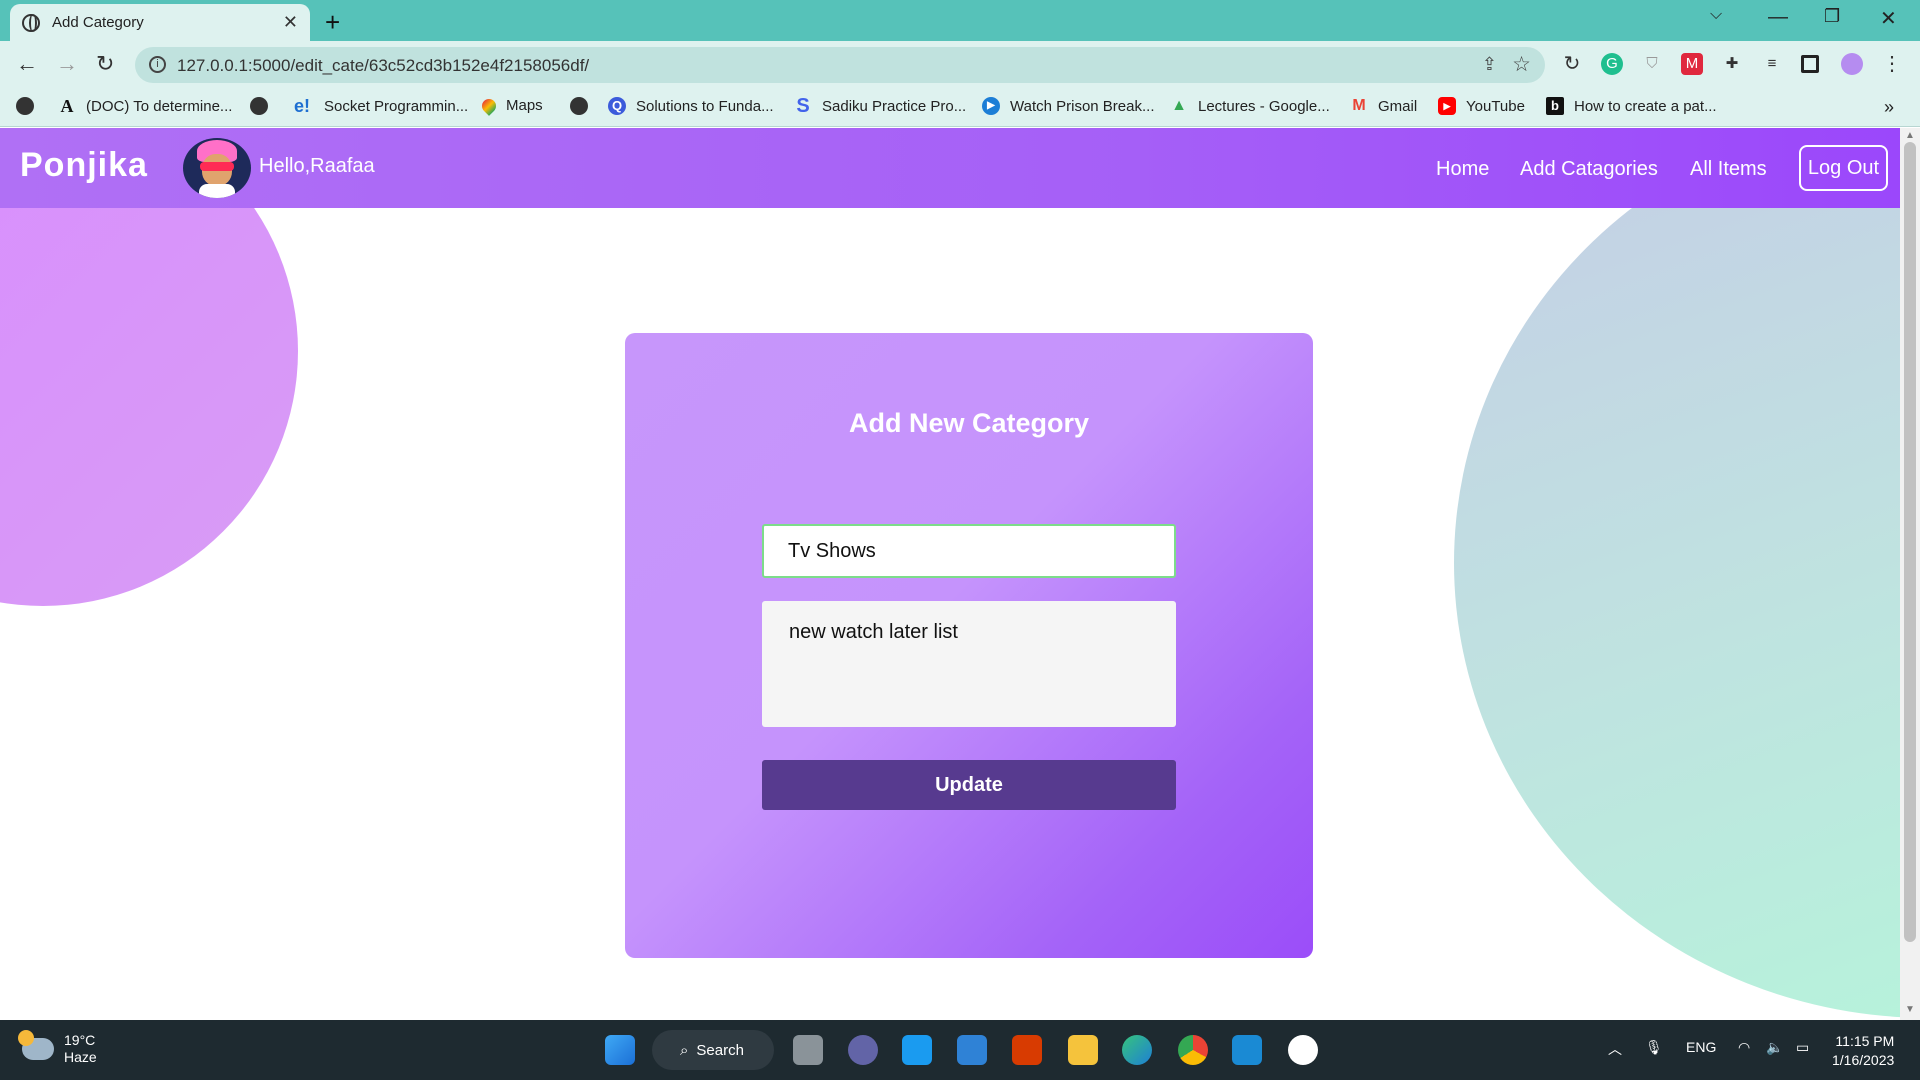 Image resolution: width=1920 pixels, height=1080 pixels. What do you see at coordinates (1852, 64) in the screenshot?
I see `profile-icon` at bounding box center [1852, 64].